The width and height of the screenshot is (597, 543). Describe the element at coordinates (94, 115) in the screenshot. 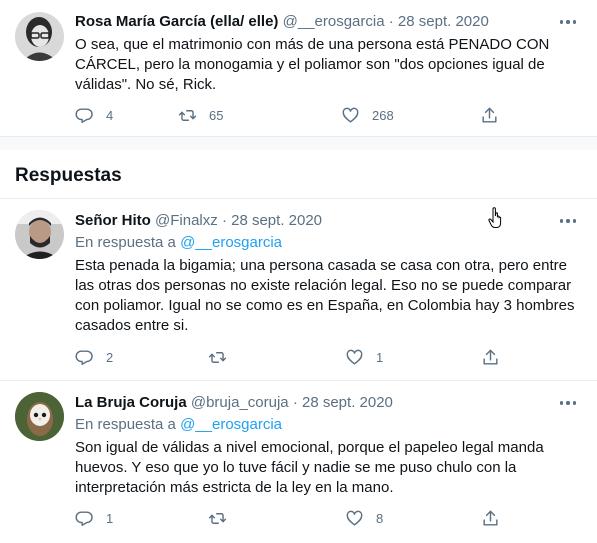

I see `reply-button: 4` at that location.